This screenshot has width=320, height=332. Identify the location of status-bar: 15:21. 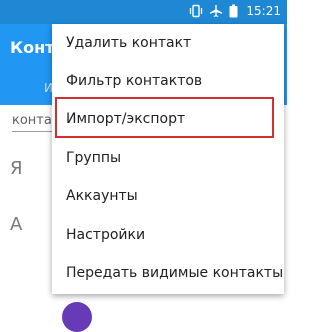
(143, 12).